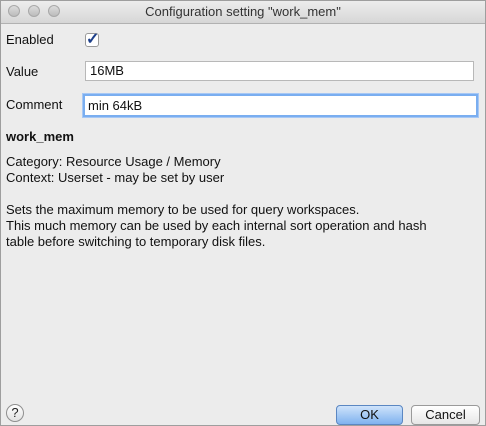 The width and height of the screenshot is (486, 426). What do you see at coordinates (369, 415) in the screenshot?
I see `ok-button: OK` at bounding box center [369, 415].